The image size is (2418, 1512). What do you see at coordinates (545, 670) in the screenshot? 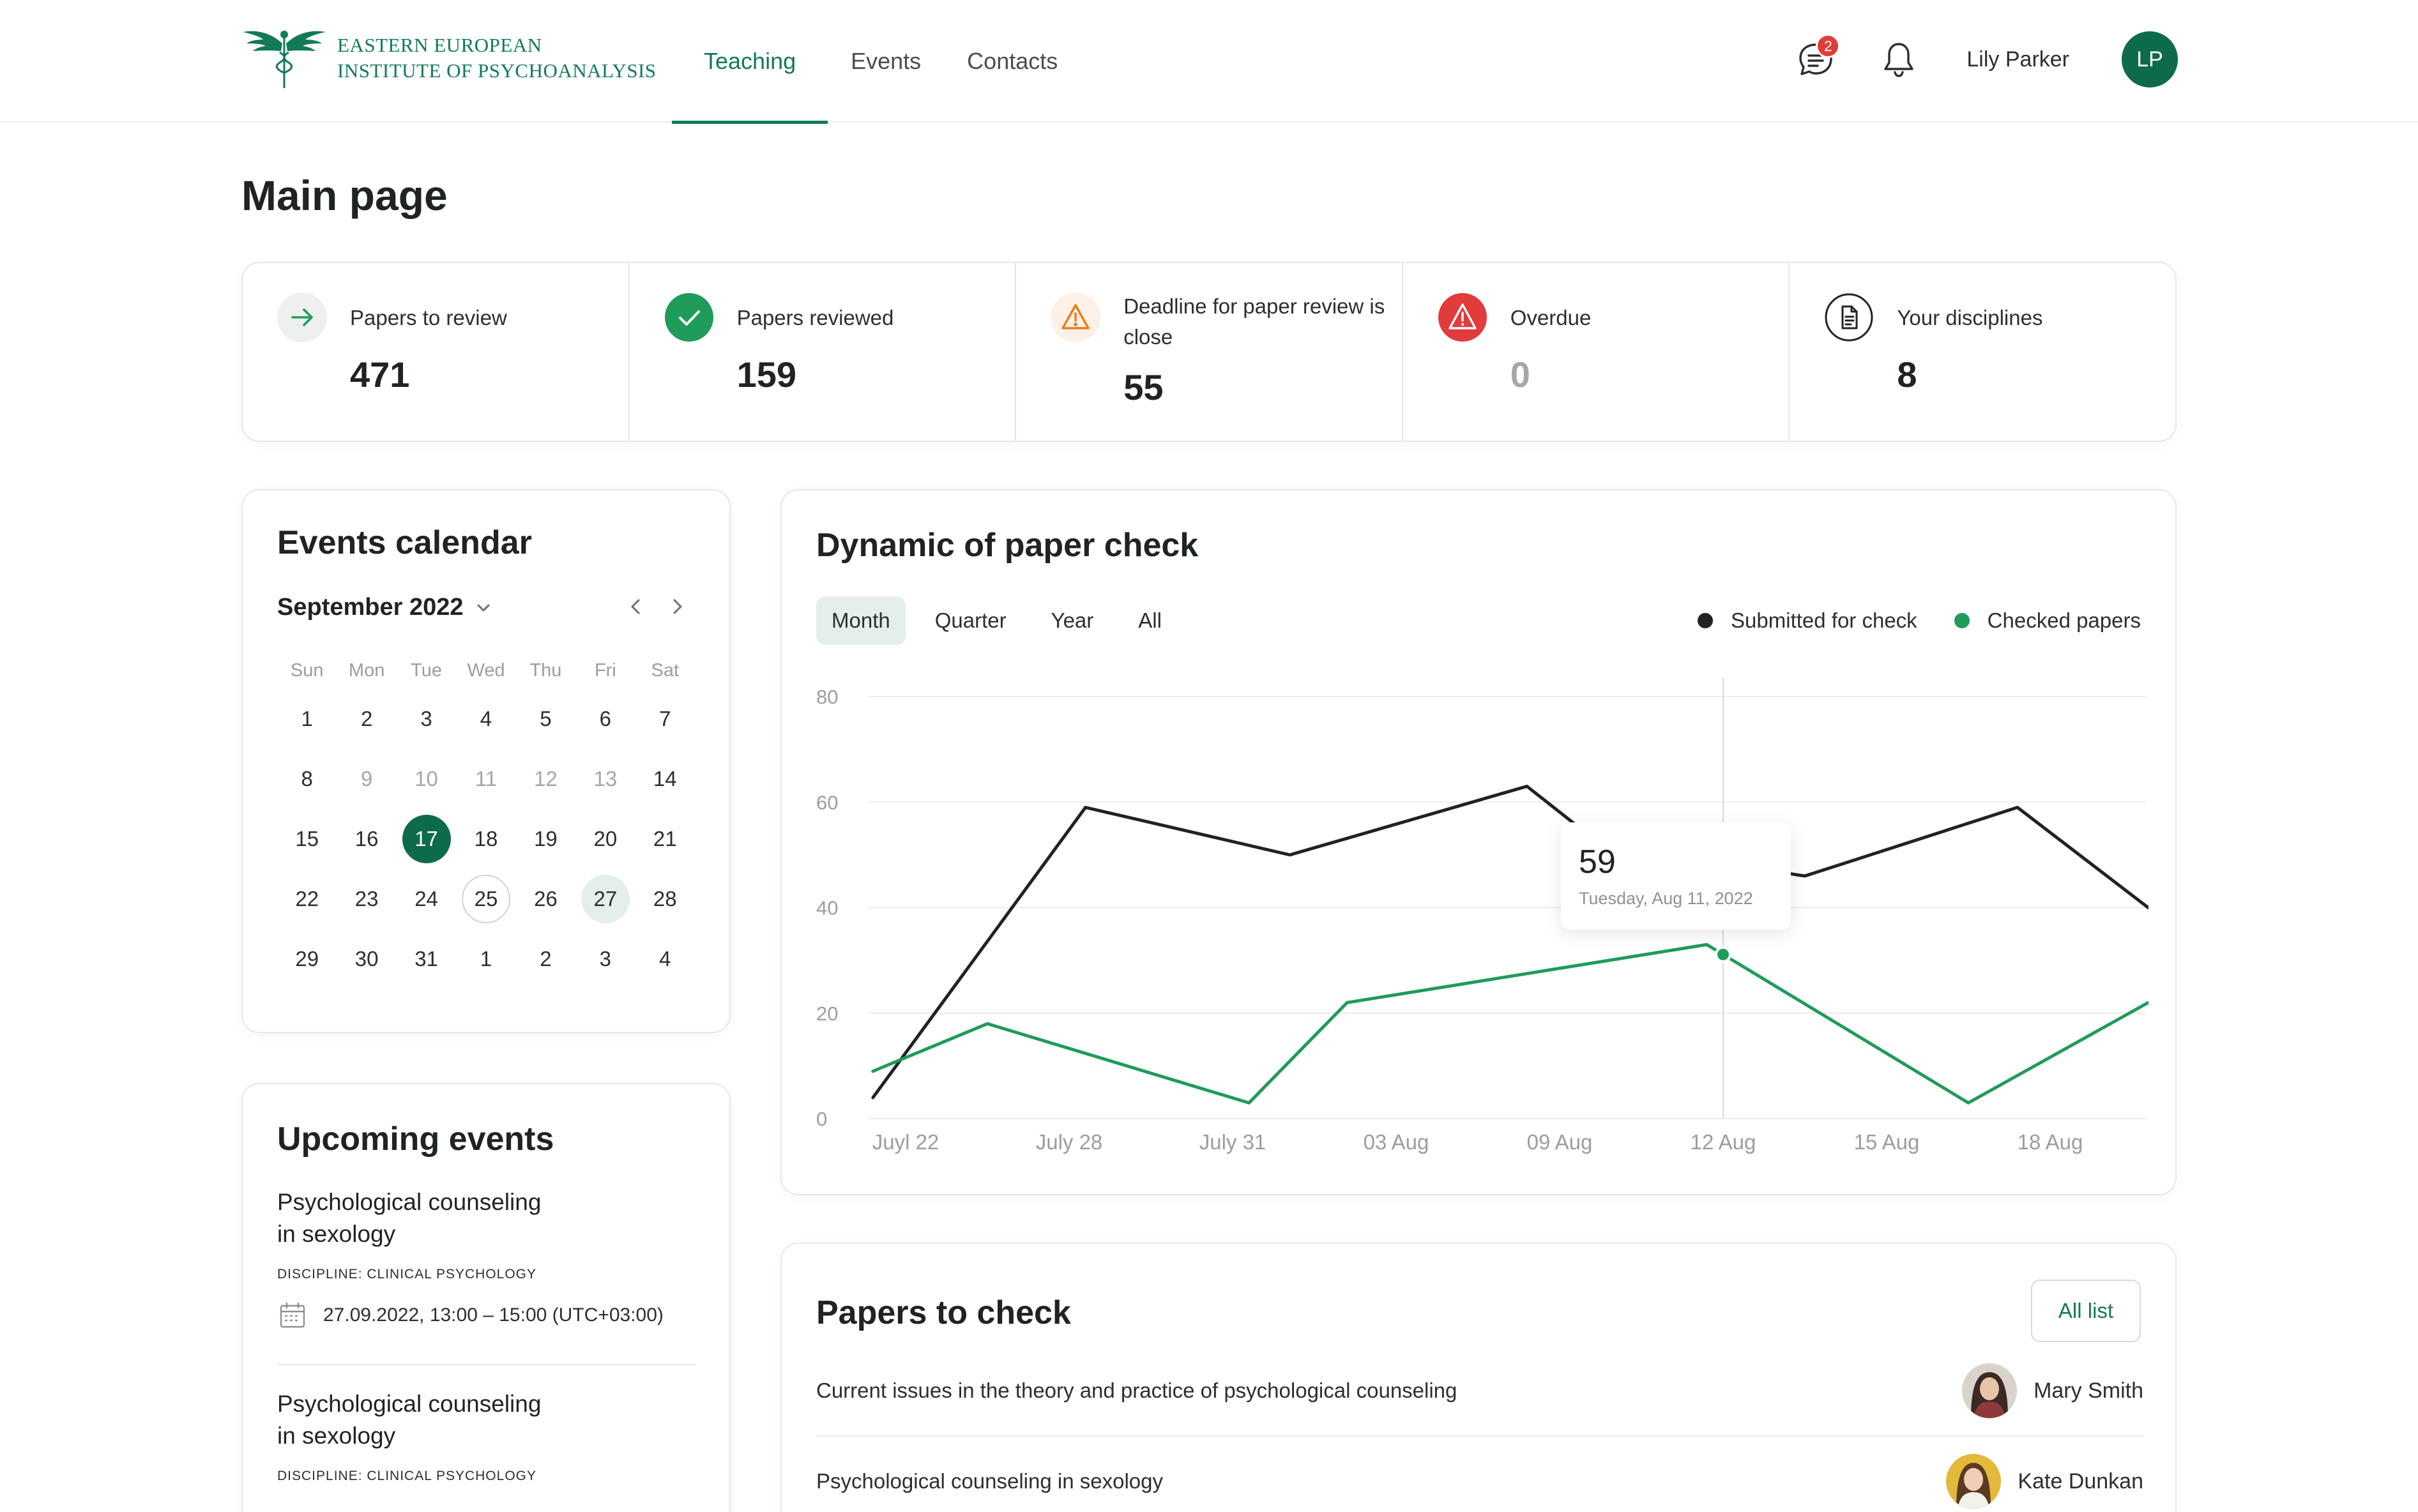
I see `weekday-label: Thu` at bounding box center [545, 670].